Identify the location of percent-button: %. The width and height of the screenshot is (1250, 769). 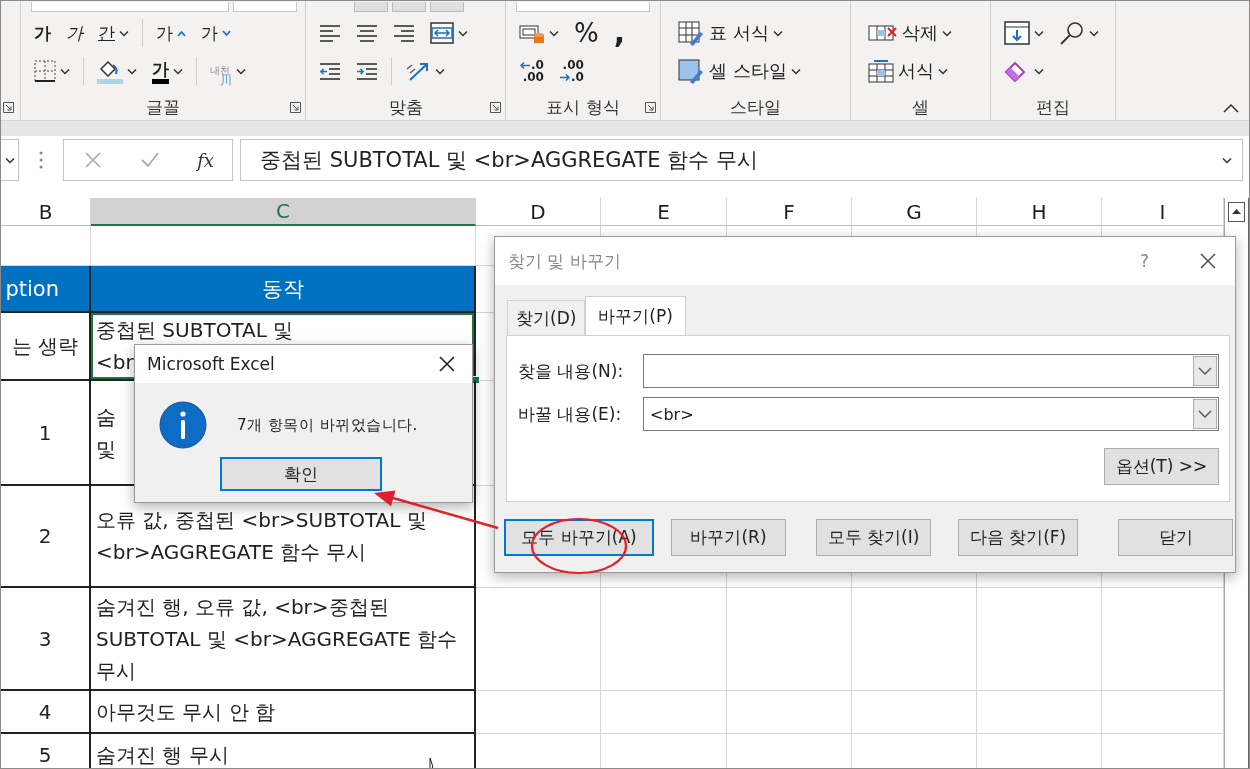
(586, 33).